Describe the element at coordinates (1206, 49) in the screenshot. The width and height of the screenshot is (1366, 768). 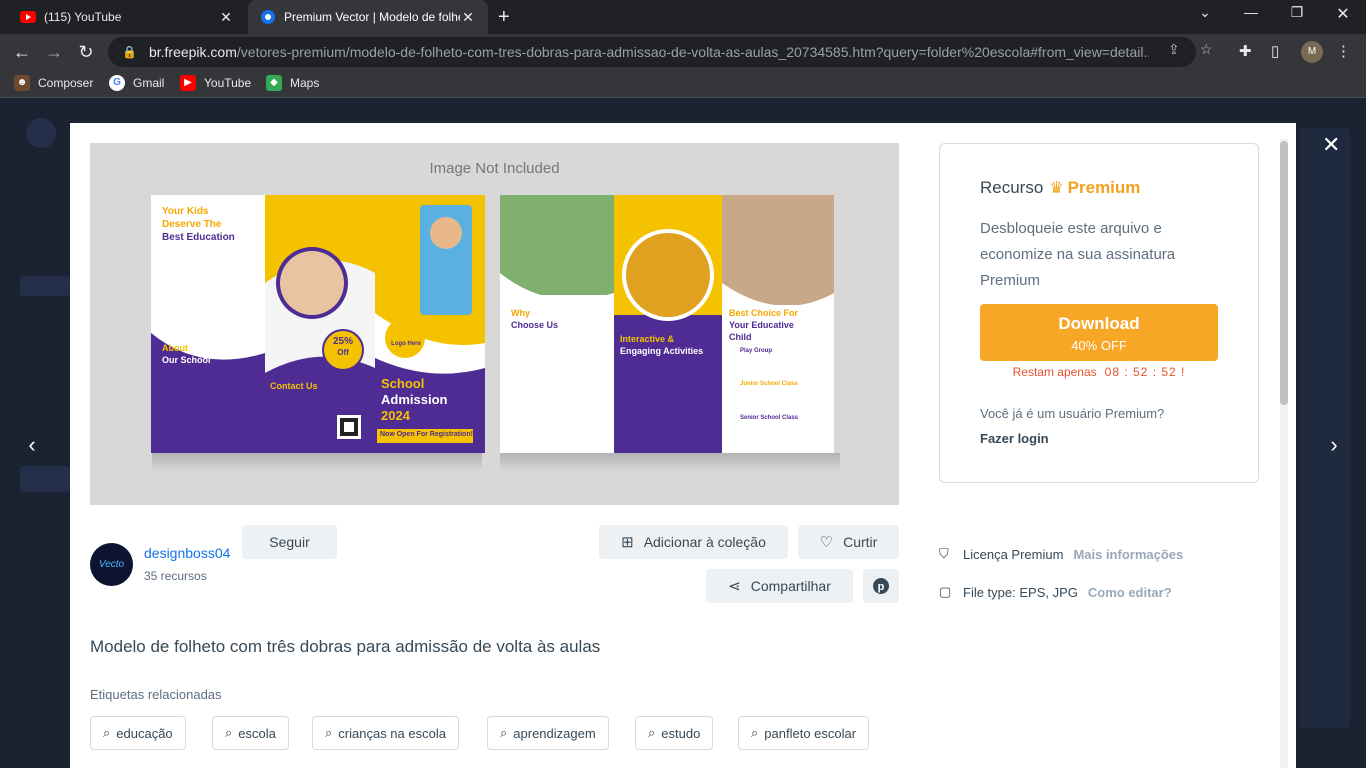
I see `bookmark-star-icon: ☆` at that location.